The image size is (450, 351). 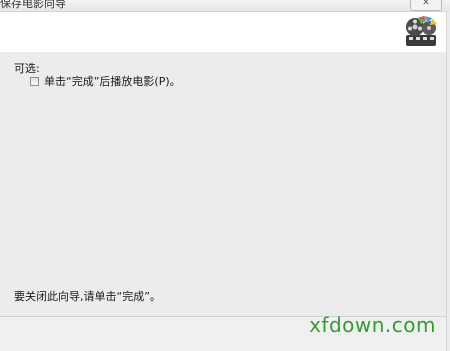 I want to click on play-movie-checkbox-label: 单击“完成”后播放电影(P)。, so click(x=112, y=81).